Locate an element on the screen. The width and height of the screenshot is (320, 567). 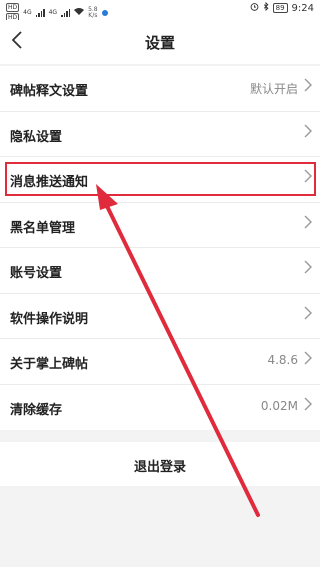
setting-row-inscription: 碑帖释文设置 默认开启 is located at coordinates (160, 89).